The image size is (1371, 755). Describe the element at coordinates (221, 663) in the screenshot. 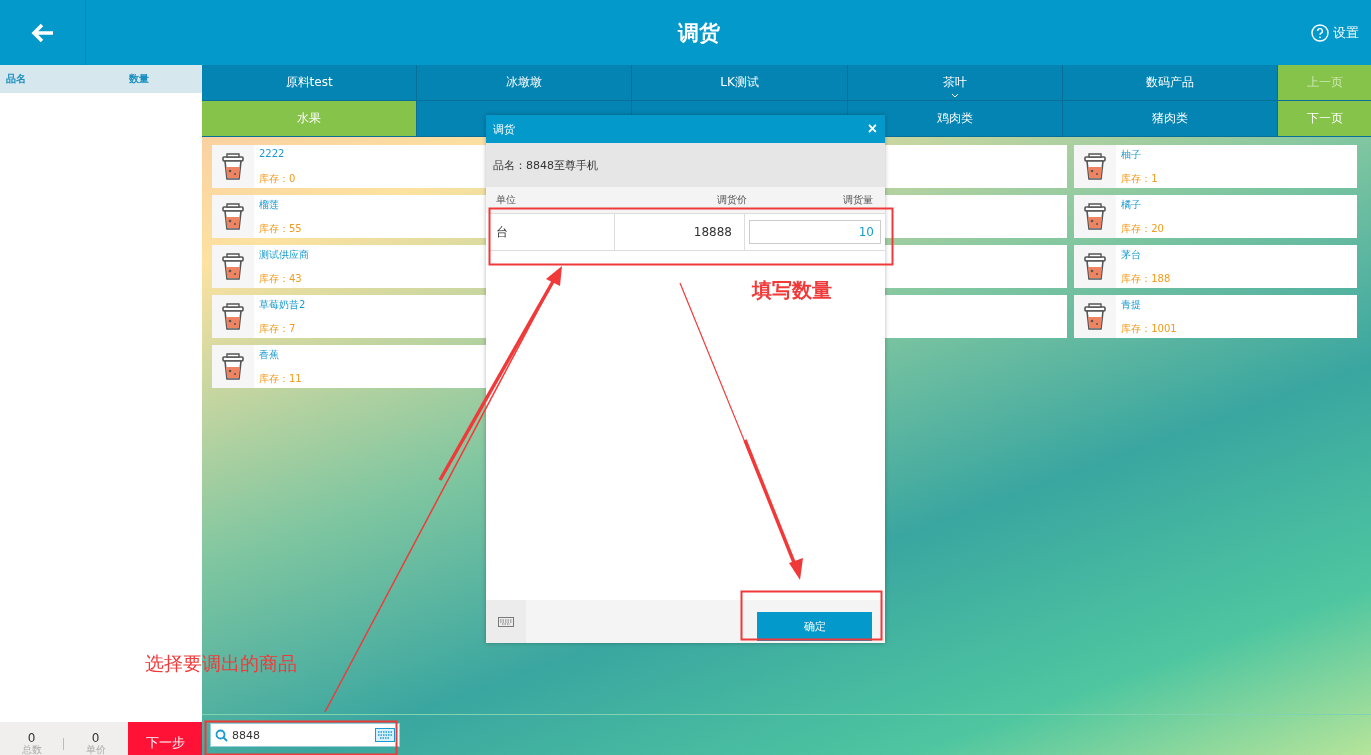

I see `annotation-text: 选择要调出的商品` at that location.